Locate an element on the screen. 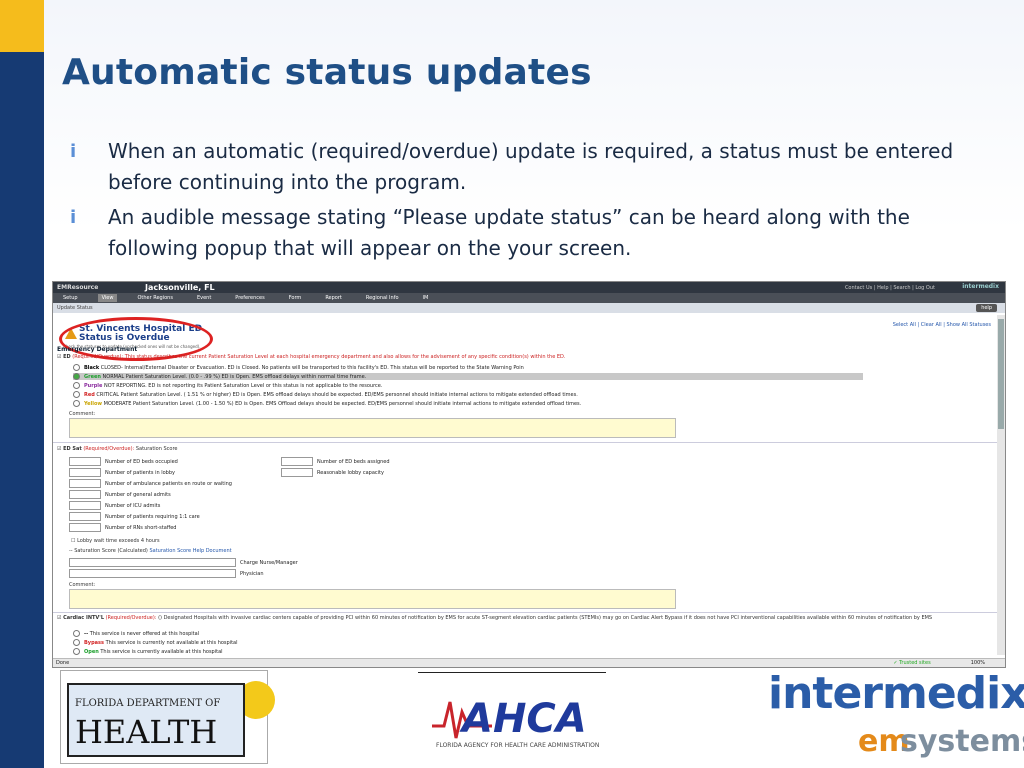 The image size is (1024, 768). app-brand: EMResource is located at coordinates (78, 287).